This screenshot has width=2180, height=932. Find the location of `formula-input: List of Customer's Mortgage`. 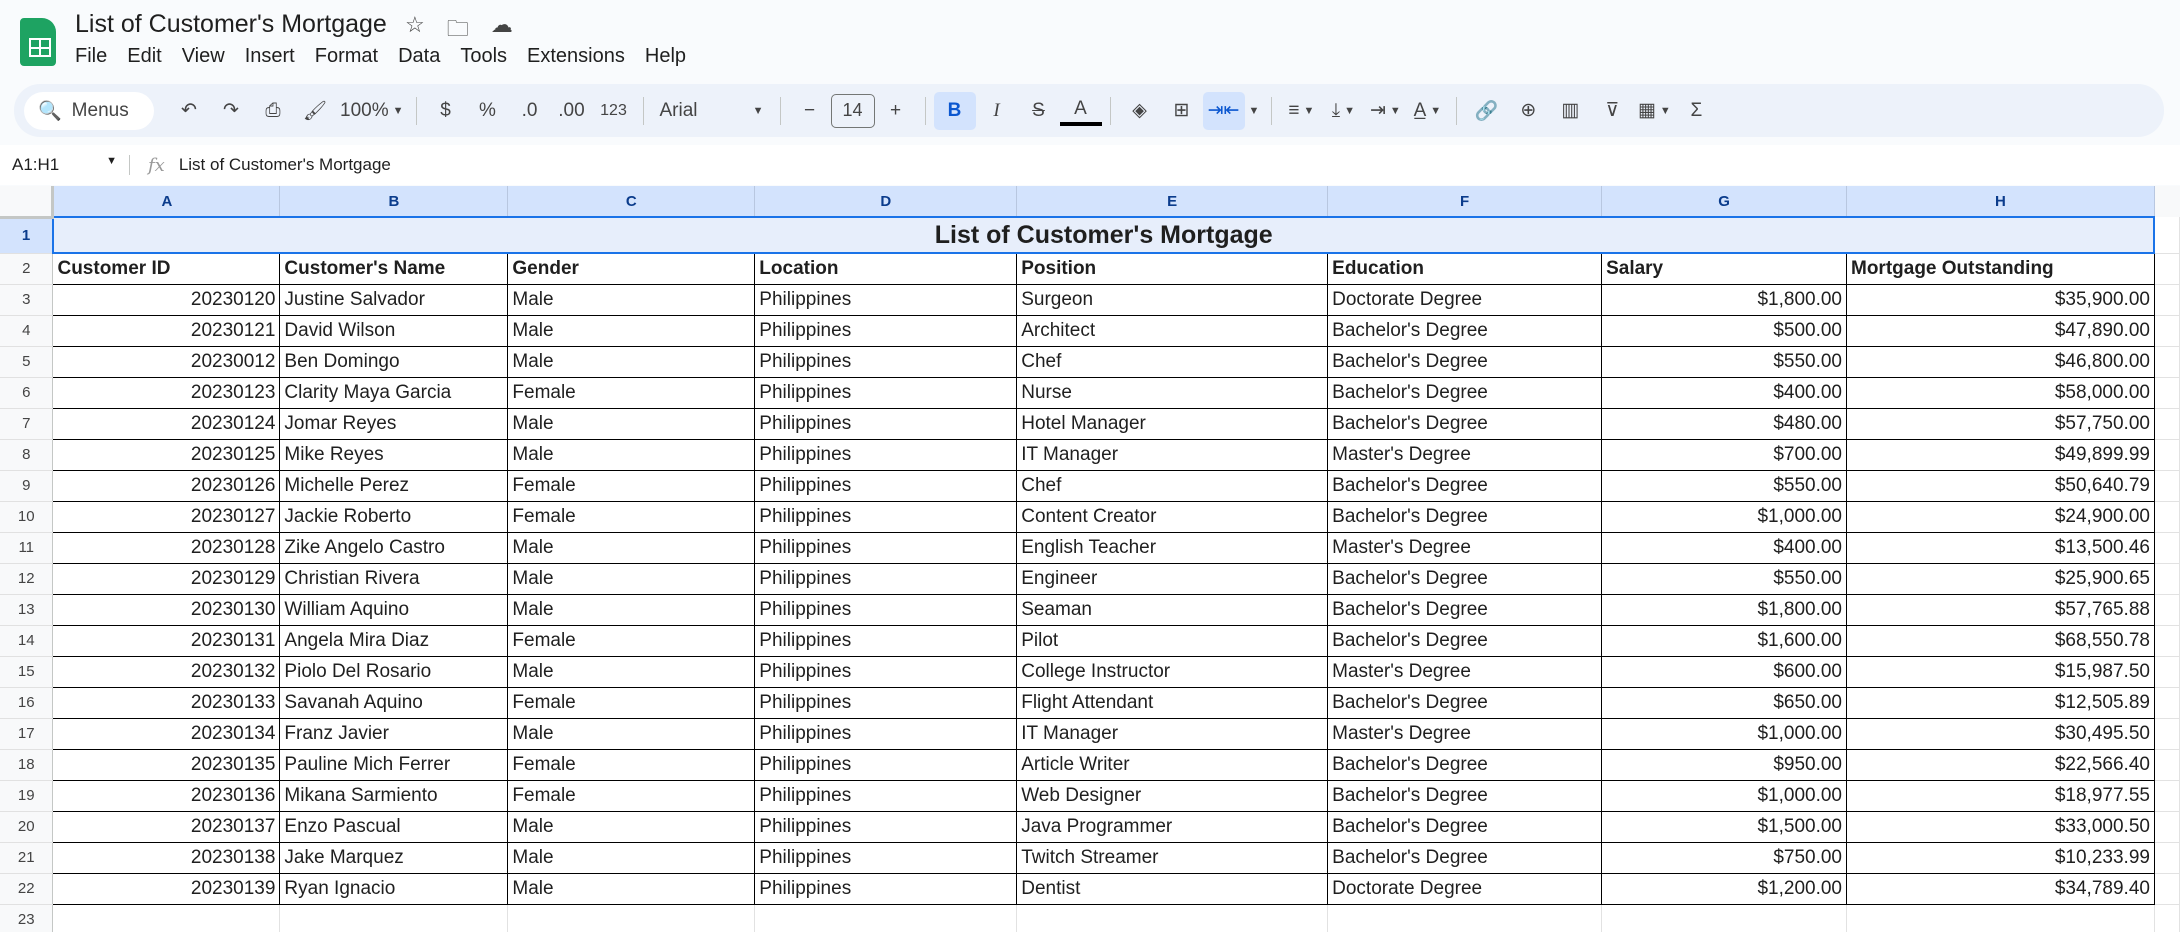

formula-input: List of Customer's Mortgage is located at coordinates (285, 165).